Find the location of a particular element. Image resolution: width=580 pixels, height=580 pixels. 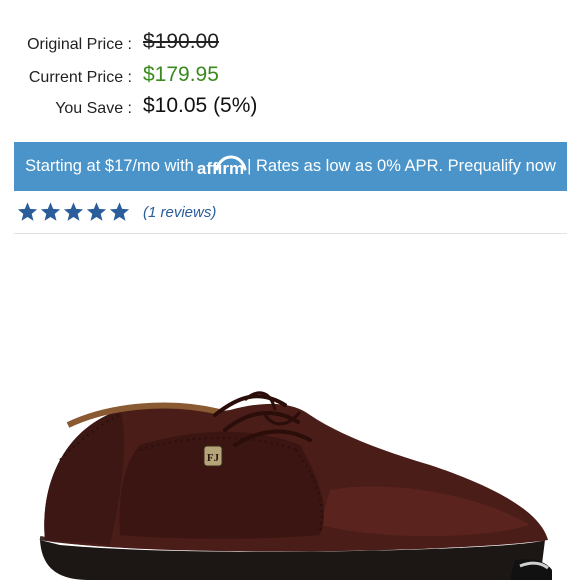

affirm-prefix-text: Starting at $17/mo with is located at coordinates (109, 166).